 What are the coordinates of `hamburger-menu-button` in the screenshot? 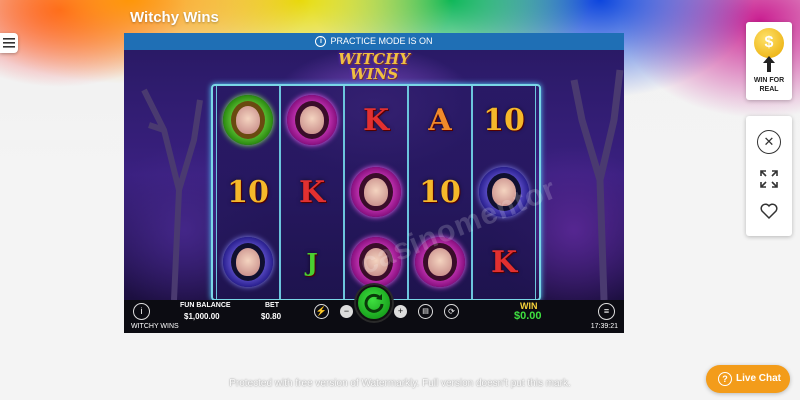 It's located at (9, 43).